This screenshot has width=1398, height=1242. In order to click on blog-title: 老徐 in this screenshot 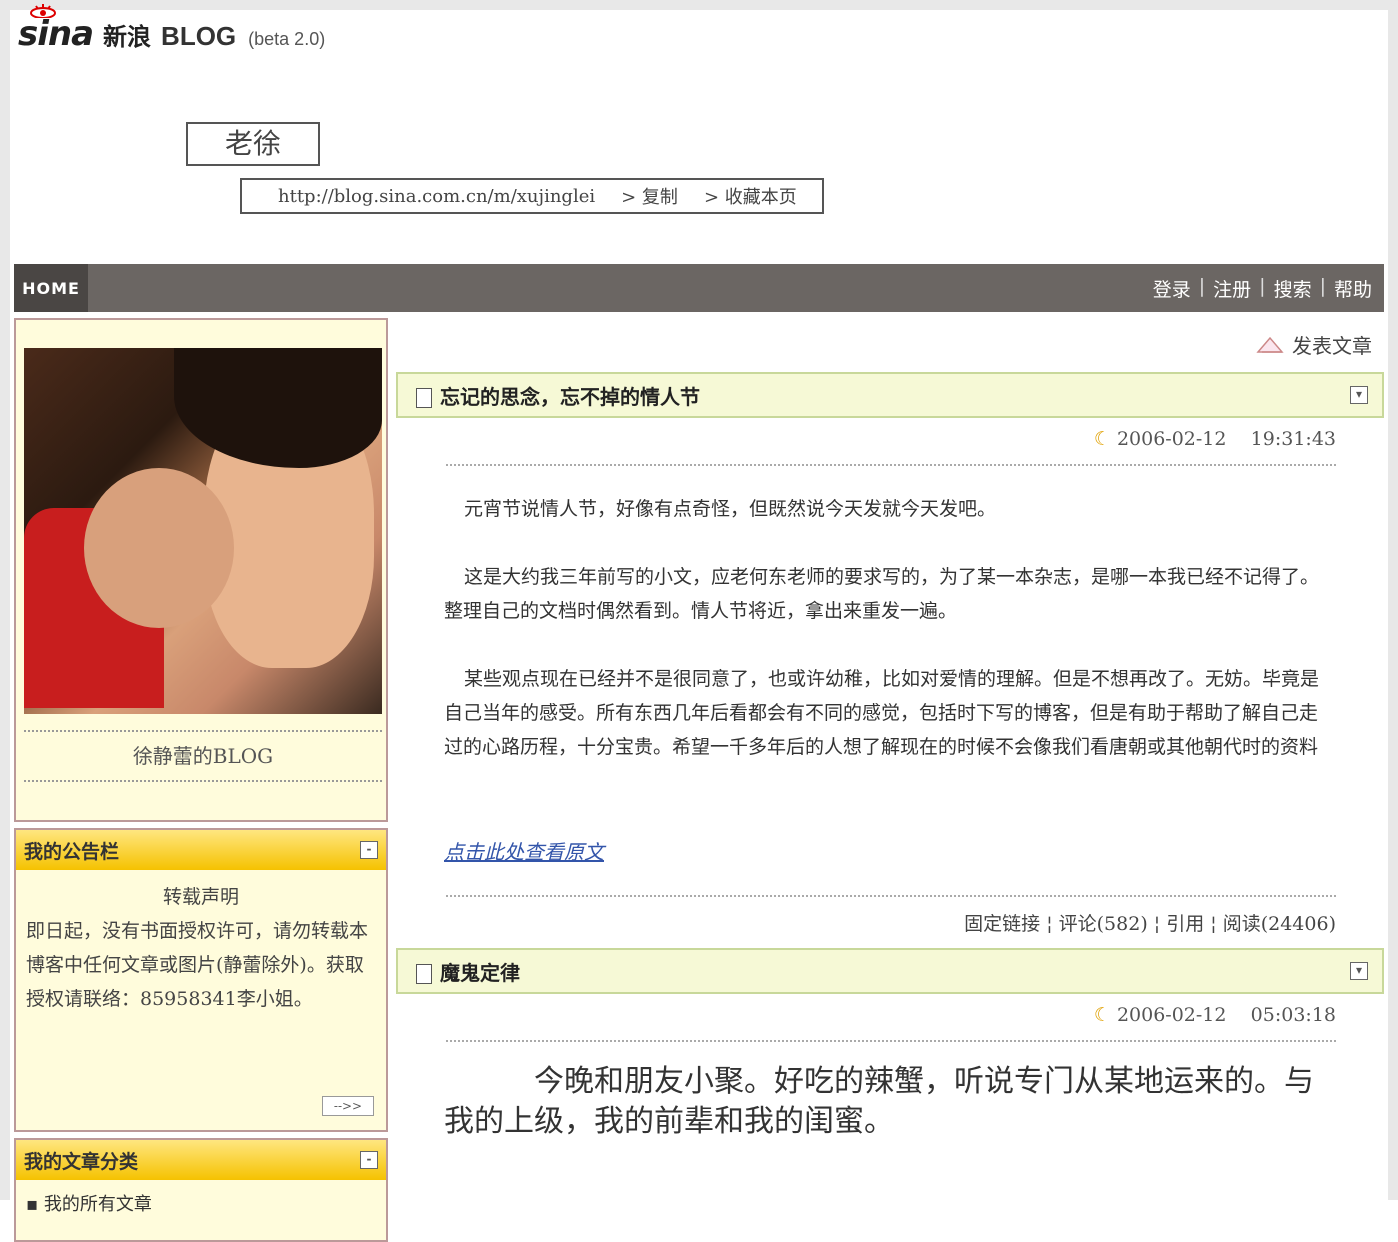, I will do `click(253, 144)`.